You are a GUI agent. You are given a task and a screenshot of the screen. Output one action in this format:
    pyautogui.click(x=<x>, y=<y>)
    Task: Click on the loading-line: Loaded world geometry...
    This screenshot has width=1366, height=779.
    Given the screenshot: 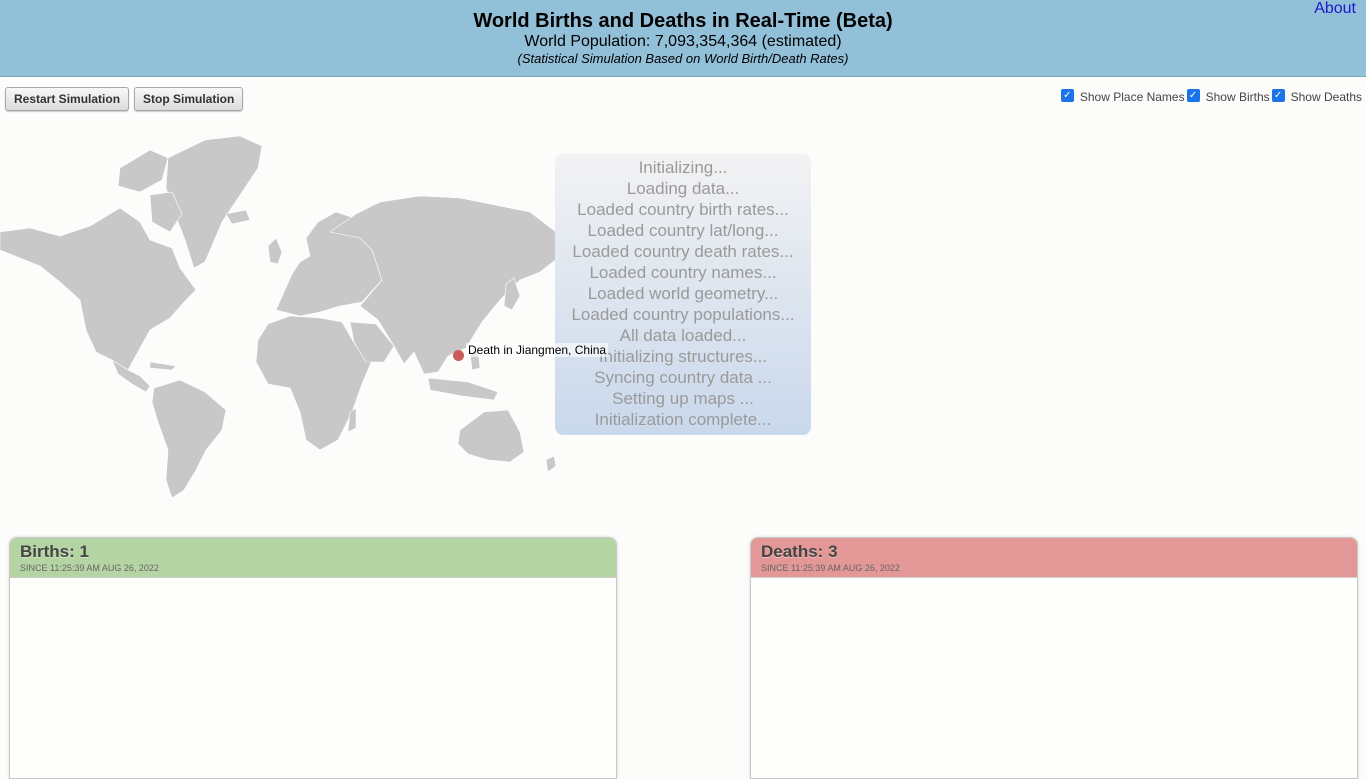 What is the action you would take?
    pyautogui.click(x=683, y=293)
    